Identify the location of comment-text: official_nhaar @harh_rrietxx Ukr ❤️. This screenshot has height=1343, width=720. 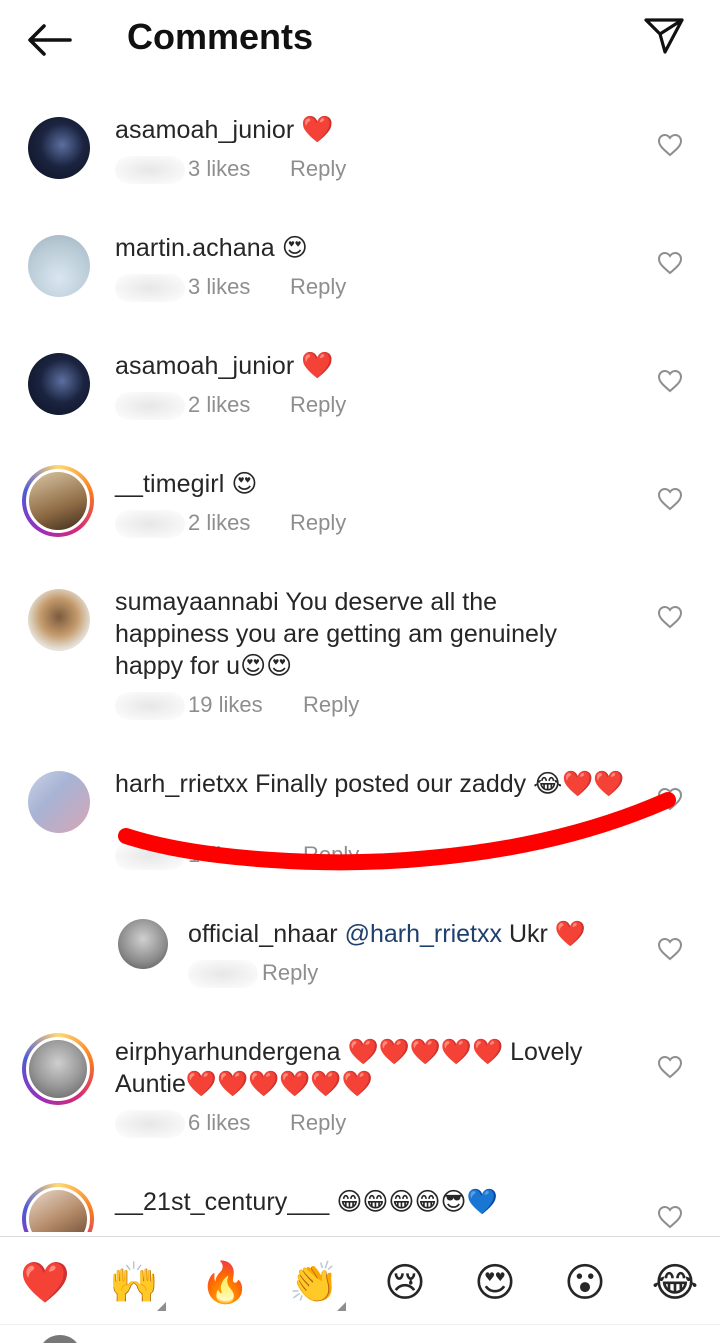
(413, 934).